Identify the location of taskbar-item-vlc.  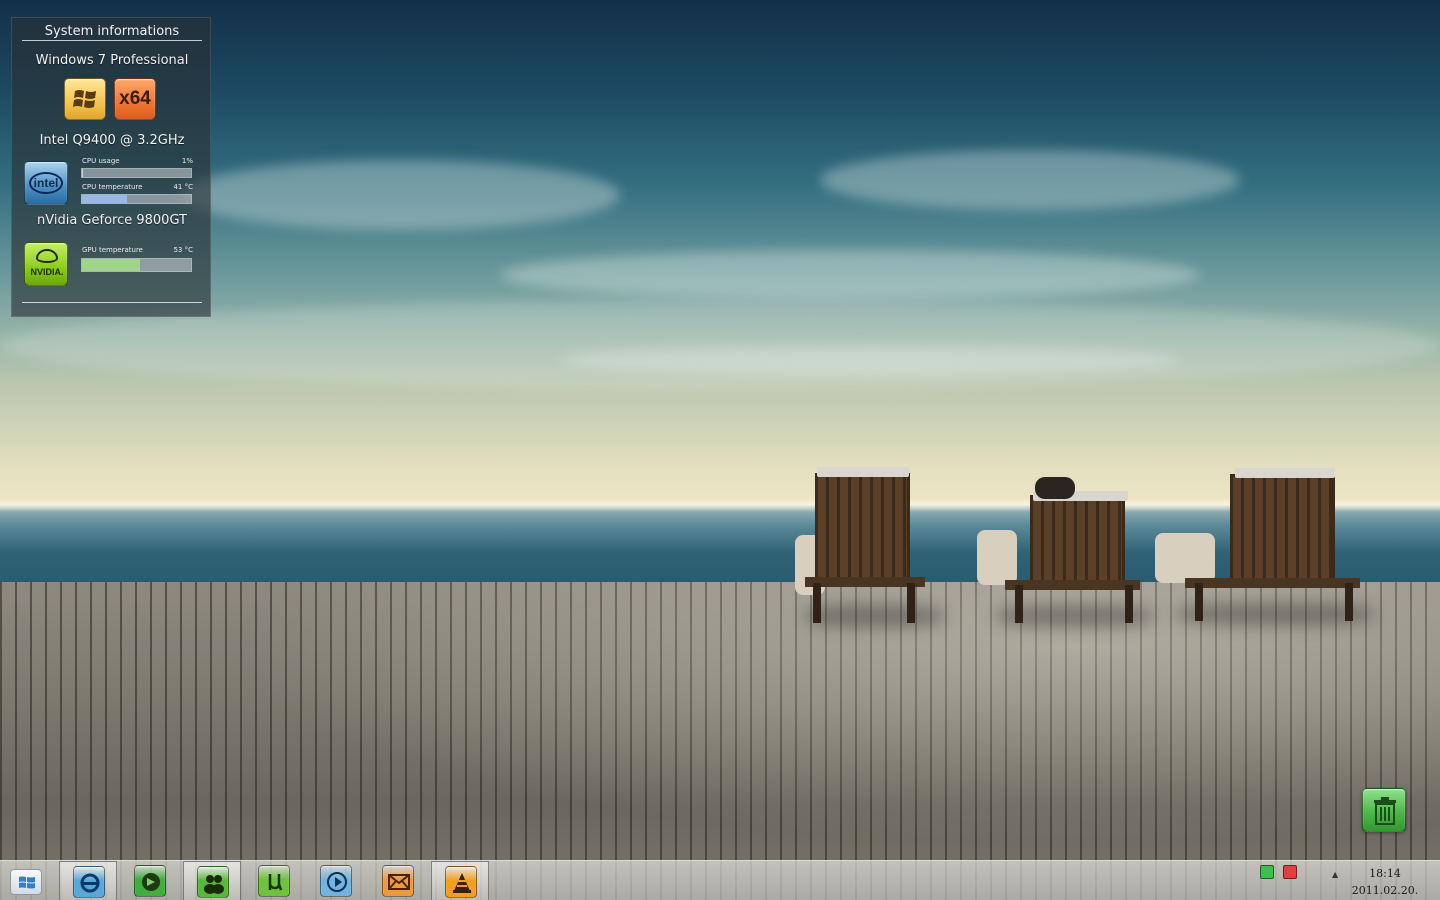
(460, 880).